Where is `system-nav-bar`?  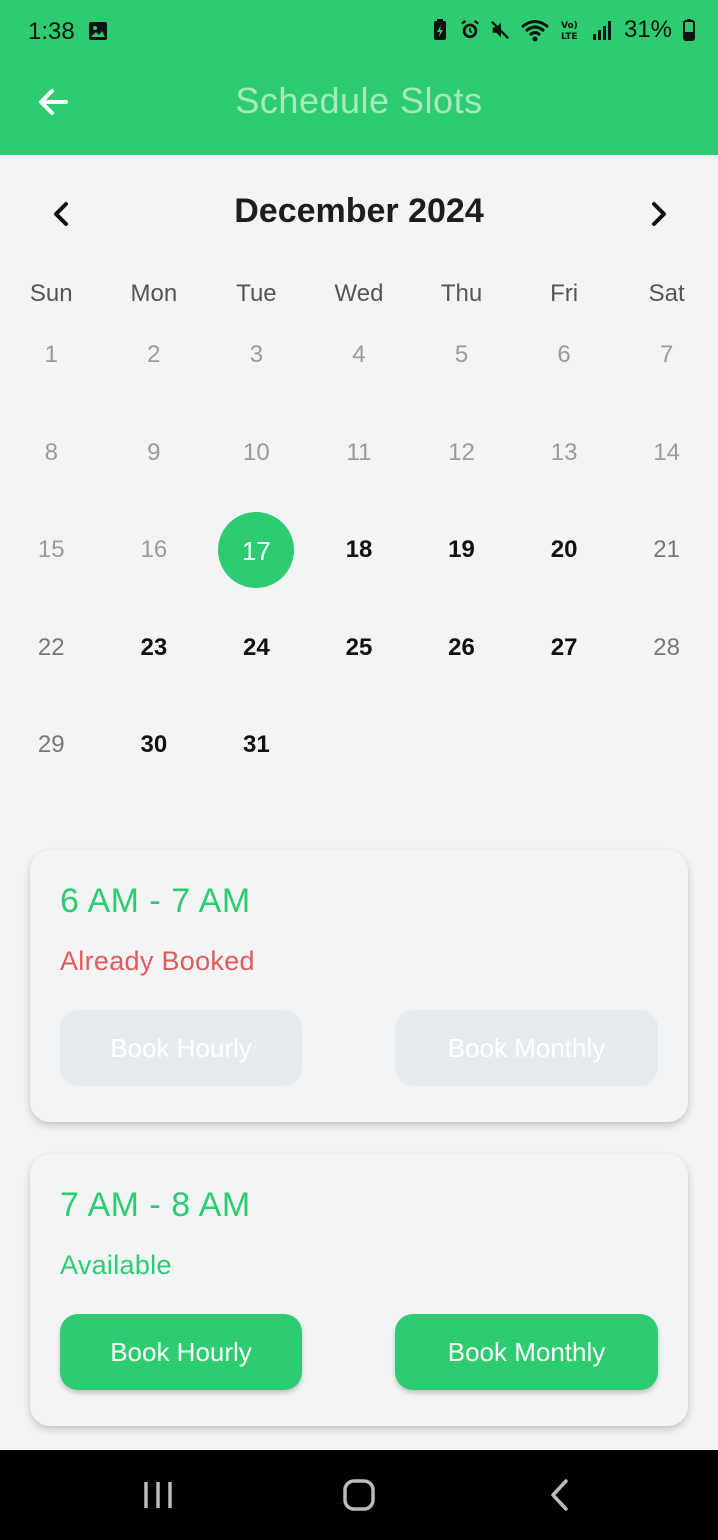 system-nav-bar is located at coordinates (359, 1495).